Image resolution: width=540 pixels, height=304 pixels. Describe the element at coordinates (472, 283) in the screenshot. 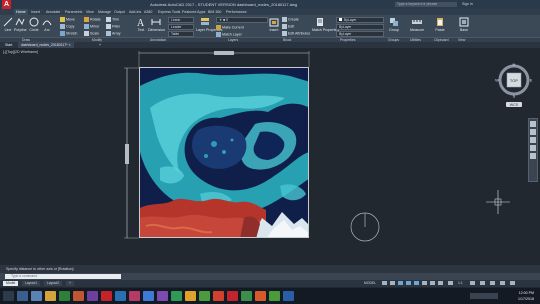

I see `workspace-gear-icon` at that location.